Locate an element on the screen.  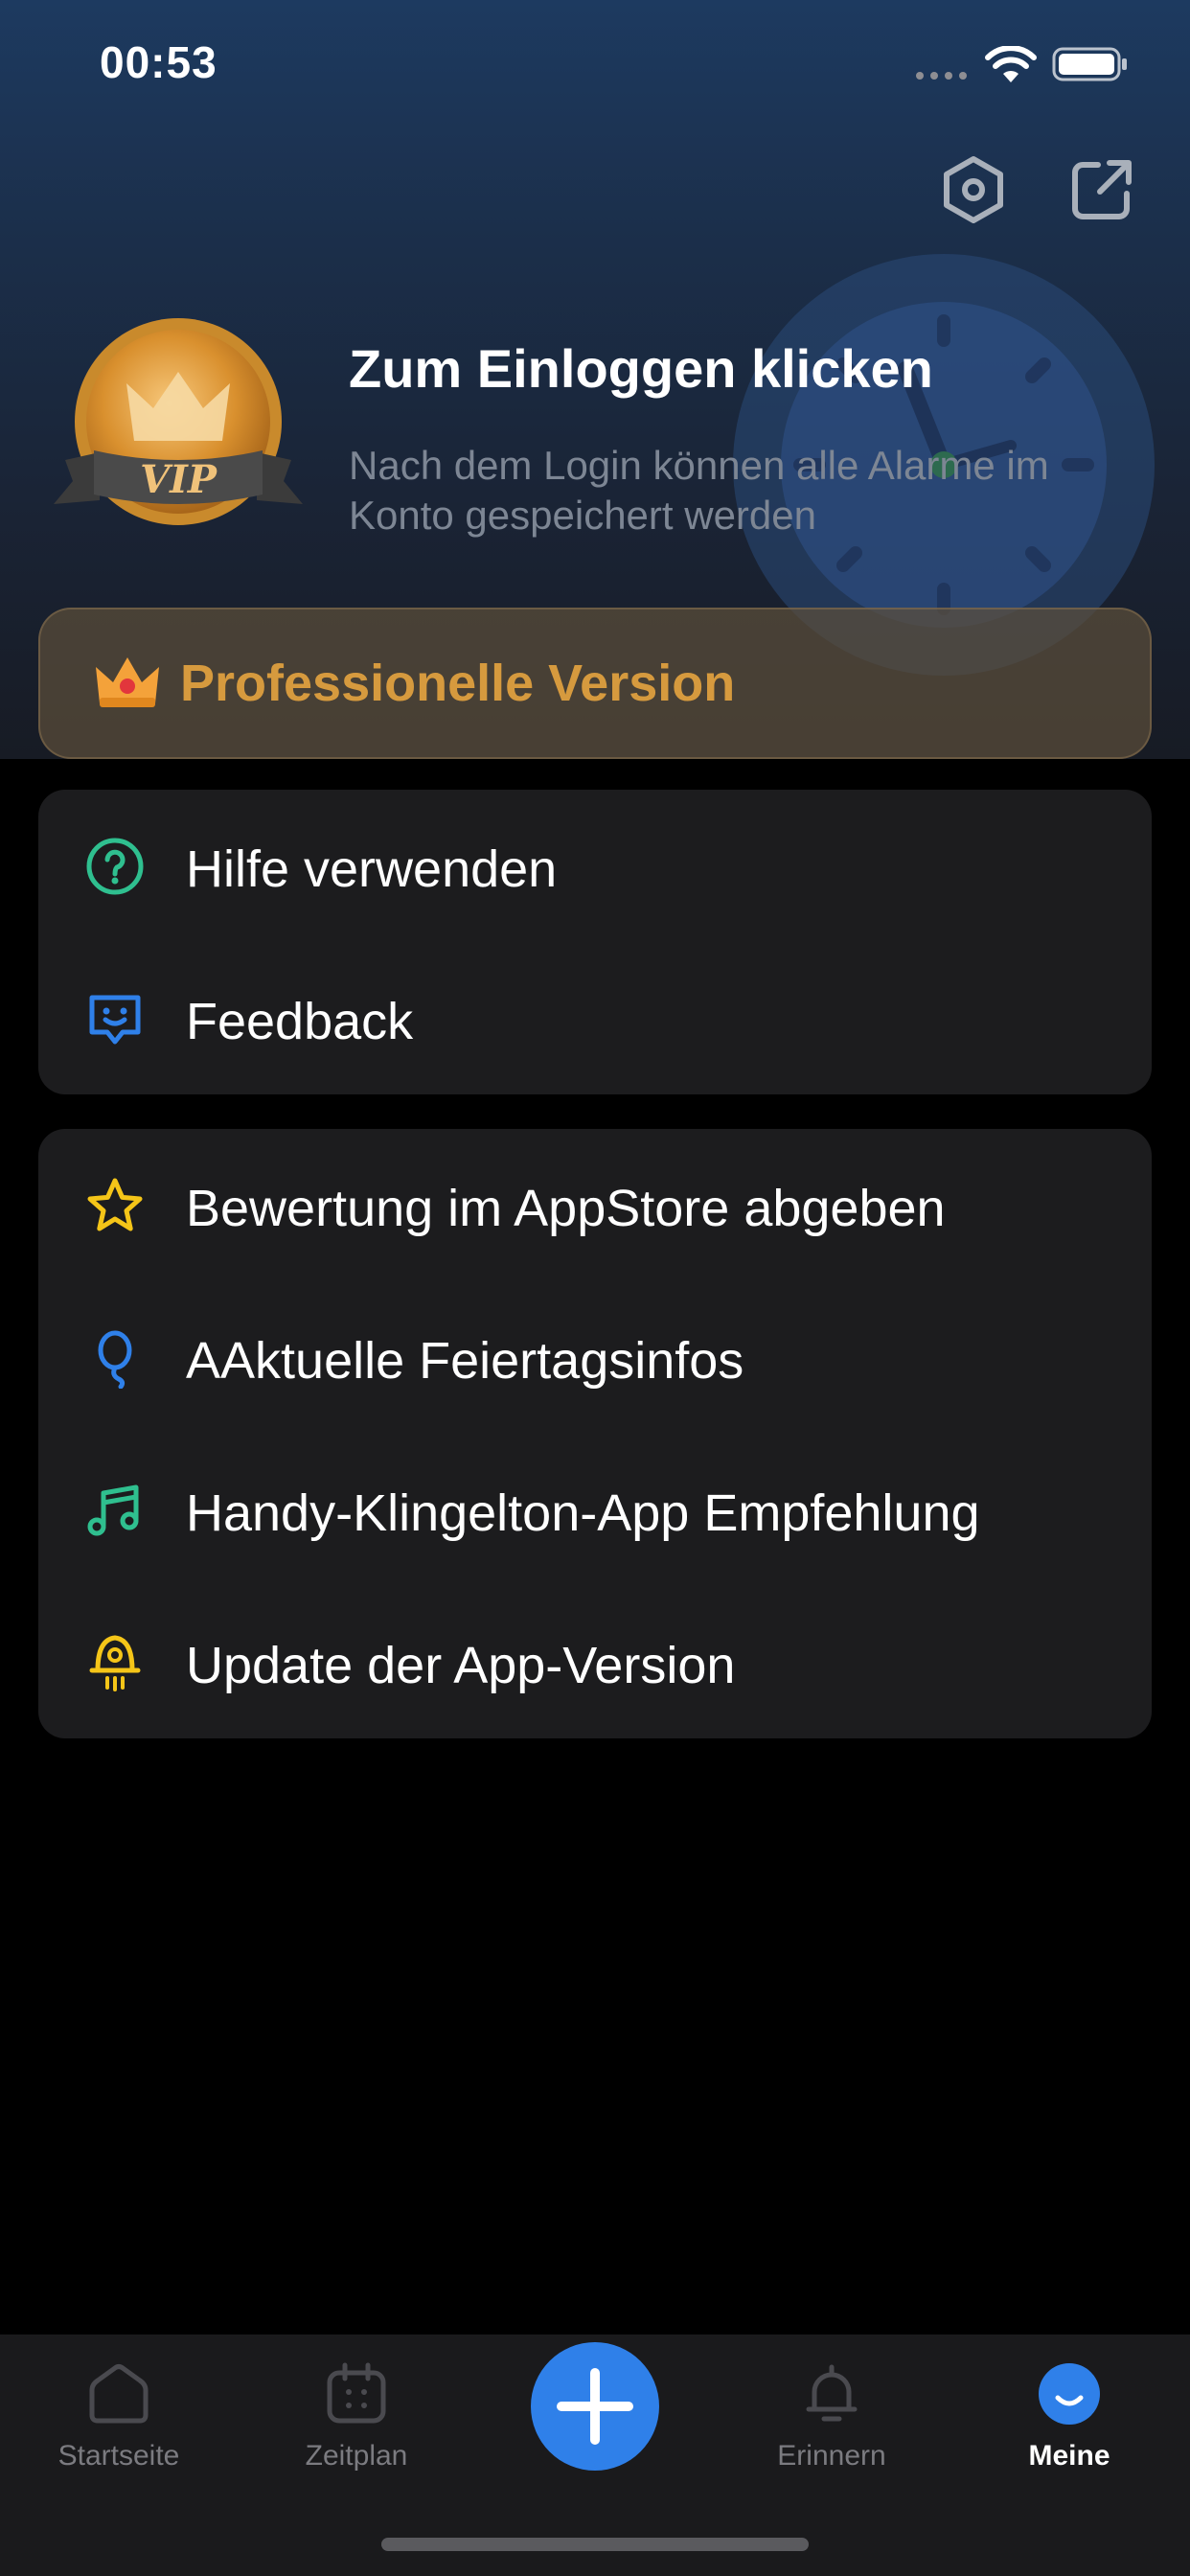
tab-zeitplan: Zeitplan is located at coordinates (357, 2420).